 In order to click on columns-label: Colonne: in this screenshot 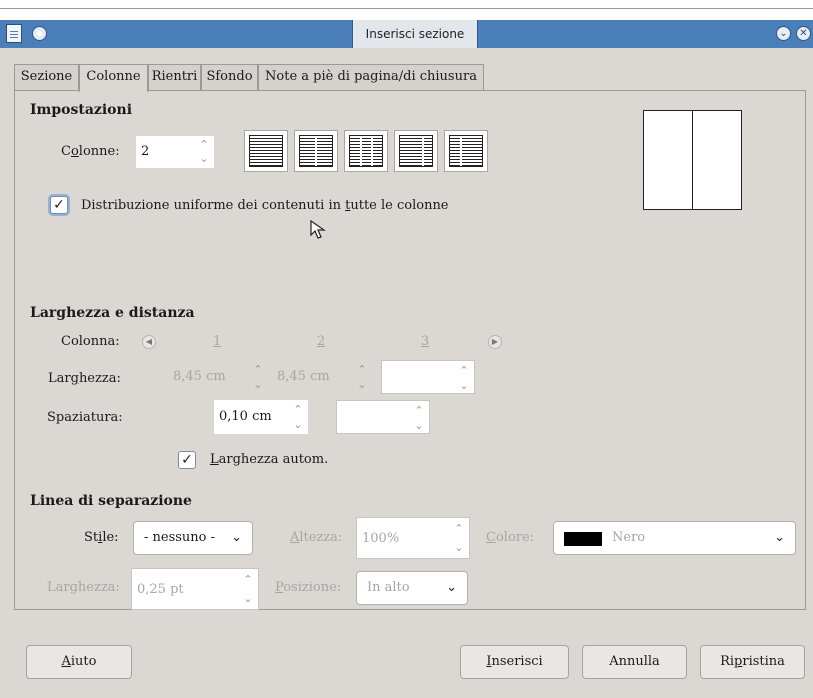, I will do `click(90, 151)`.